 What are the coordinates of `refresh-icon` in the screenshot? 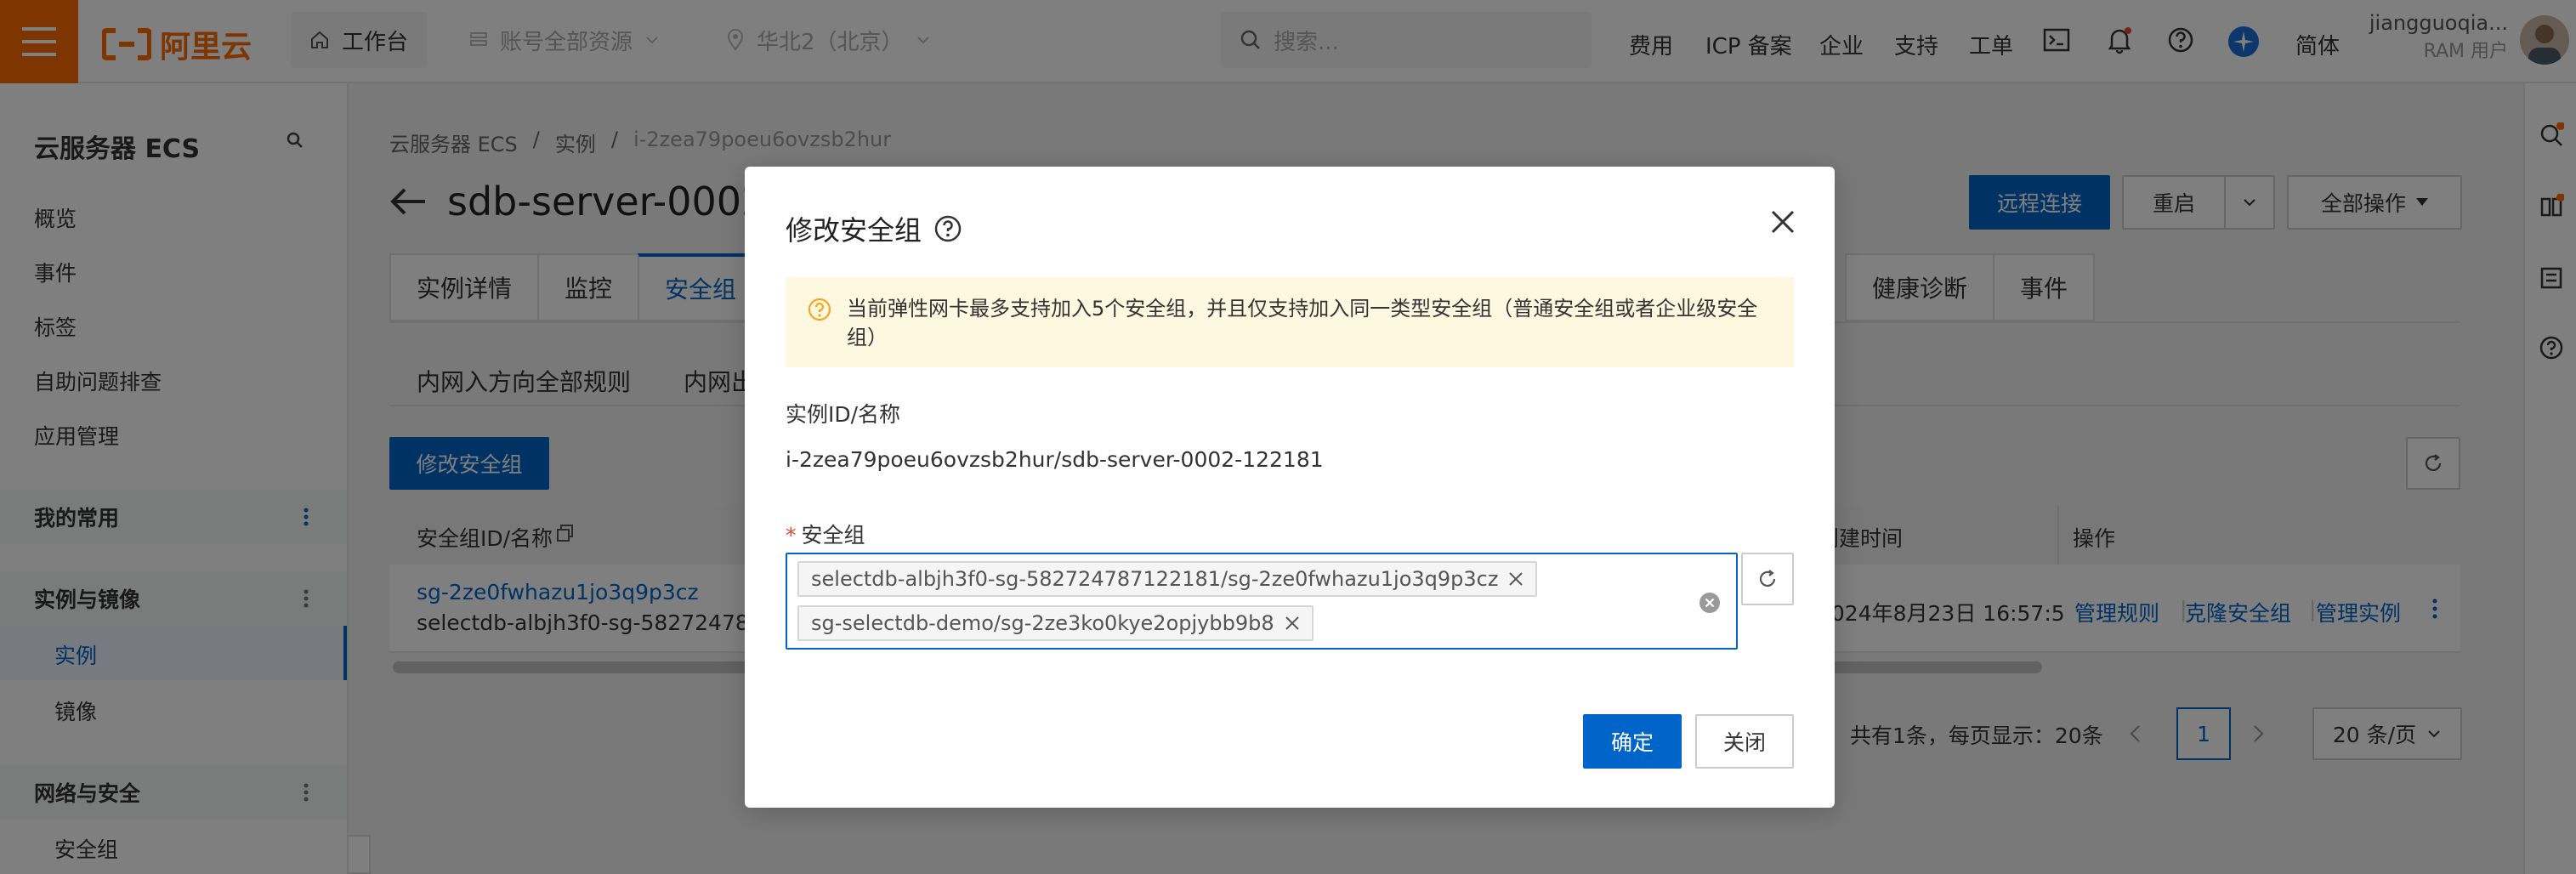 It's located at (1767, 578).